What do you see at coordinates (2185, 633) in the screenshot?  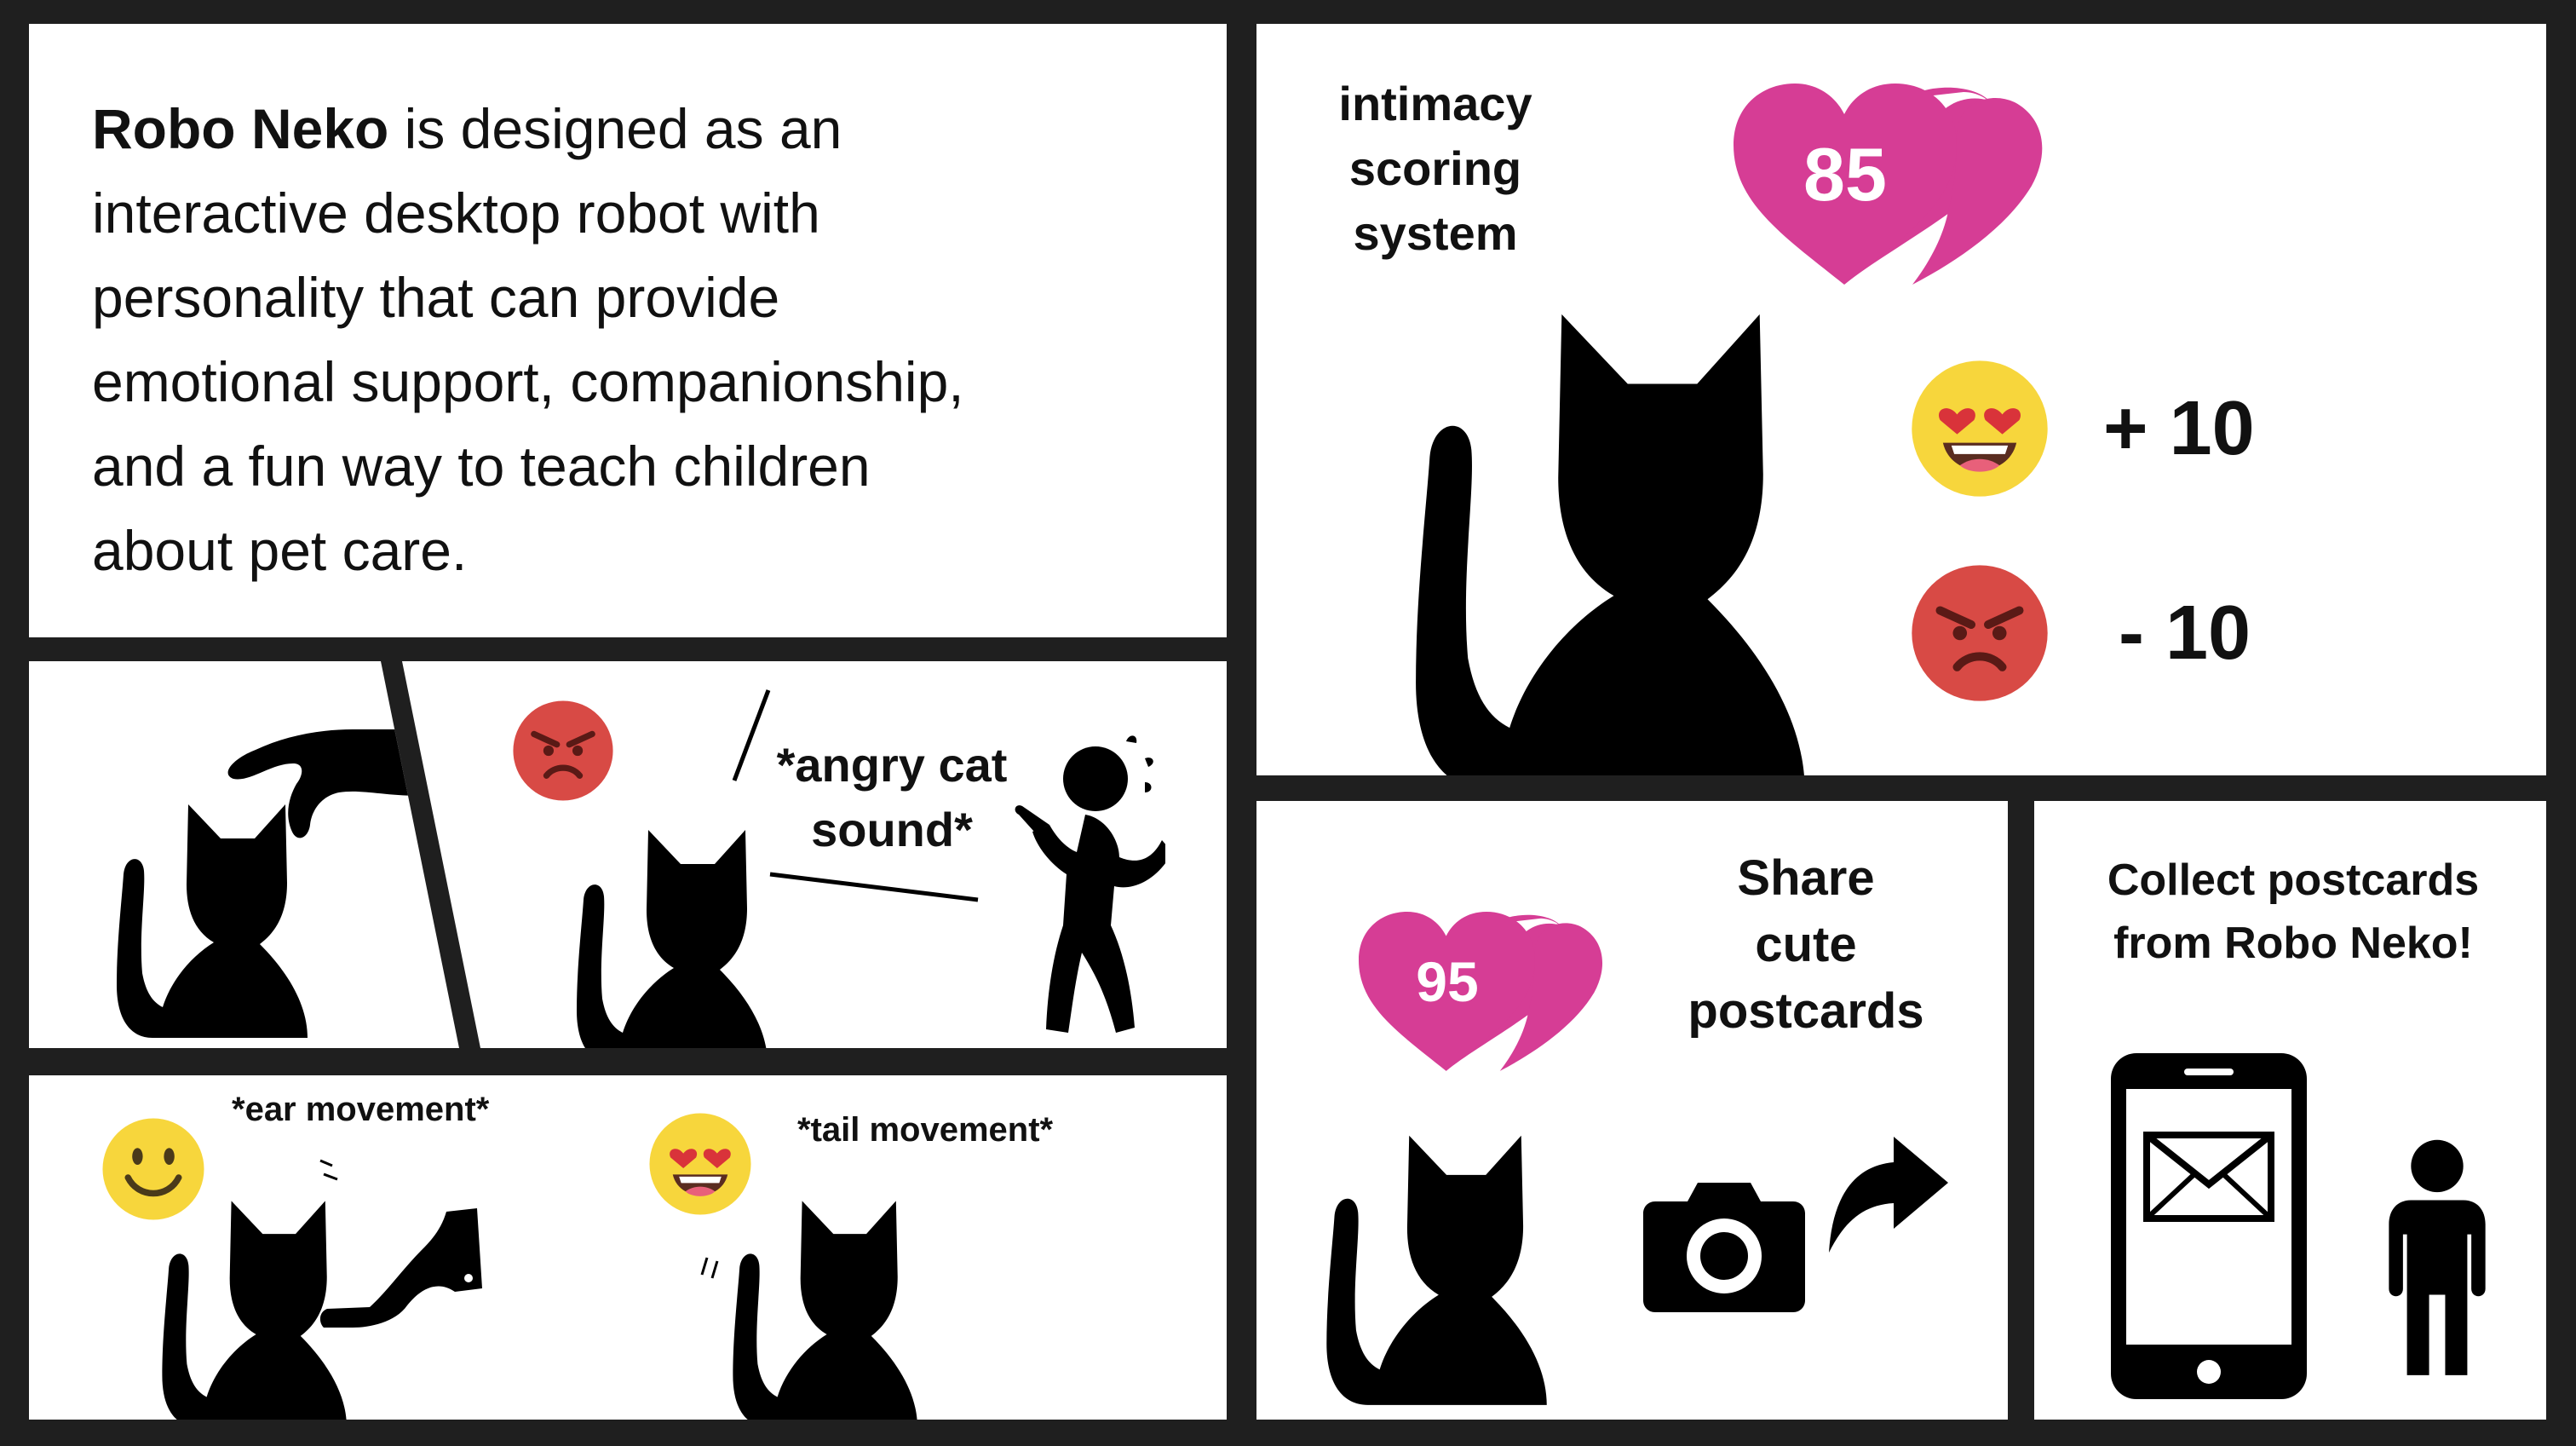 I see `minus-points: - 10` at bounding box center [2185, 633].